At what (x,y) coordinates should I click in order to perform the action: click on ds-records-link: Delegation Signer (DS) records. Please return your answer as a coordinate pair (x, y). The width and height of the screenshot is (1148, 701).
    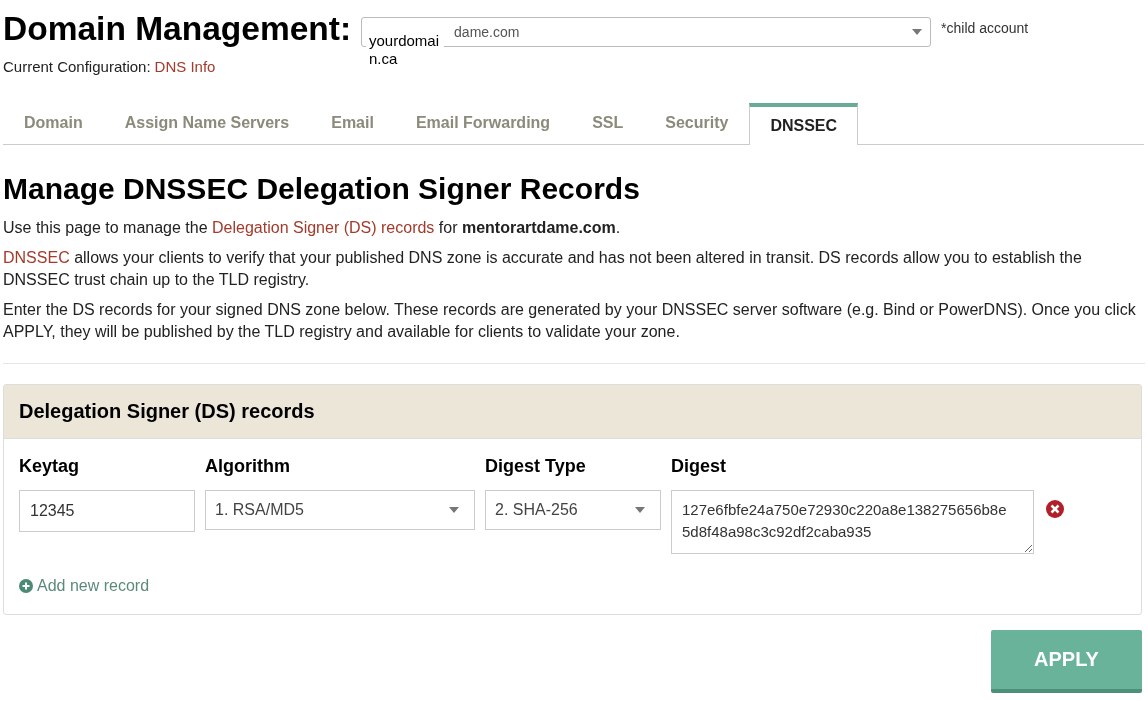
    Looking at the image, I should click on (323, 227).